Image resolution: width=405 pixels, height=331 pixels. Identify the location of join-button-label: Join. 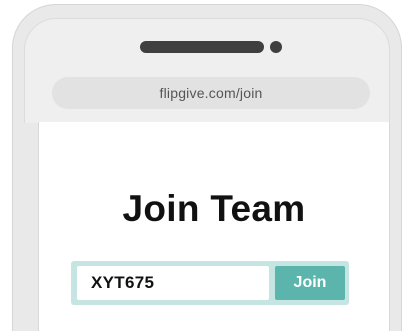
(310, 282).